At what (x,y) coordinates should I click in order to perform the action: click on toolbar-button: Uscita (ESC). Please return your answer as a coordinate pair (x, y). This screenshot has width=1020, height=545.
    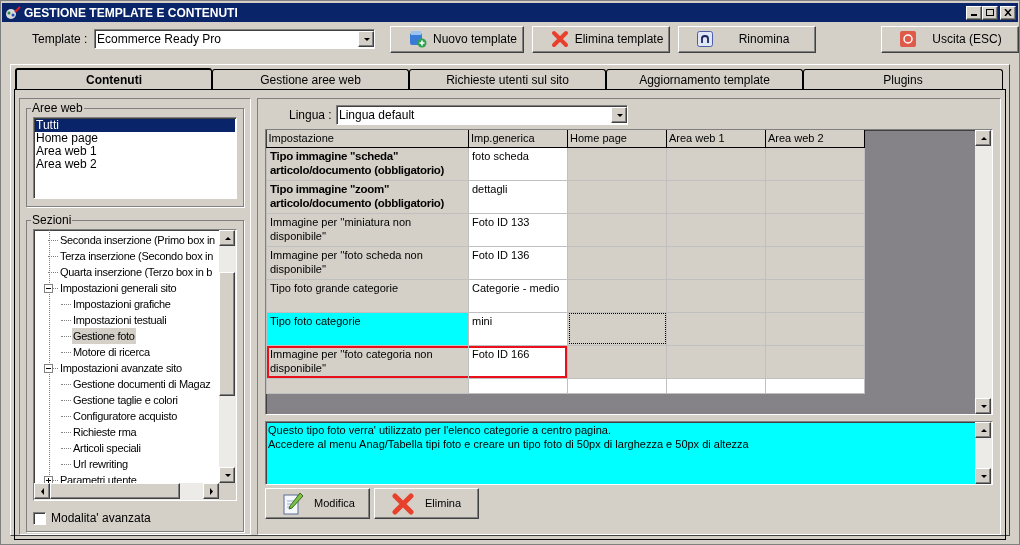
    Looking at the image, I should click on (950, 39).